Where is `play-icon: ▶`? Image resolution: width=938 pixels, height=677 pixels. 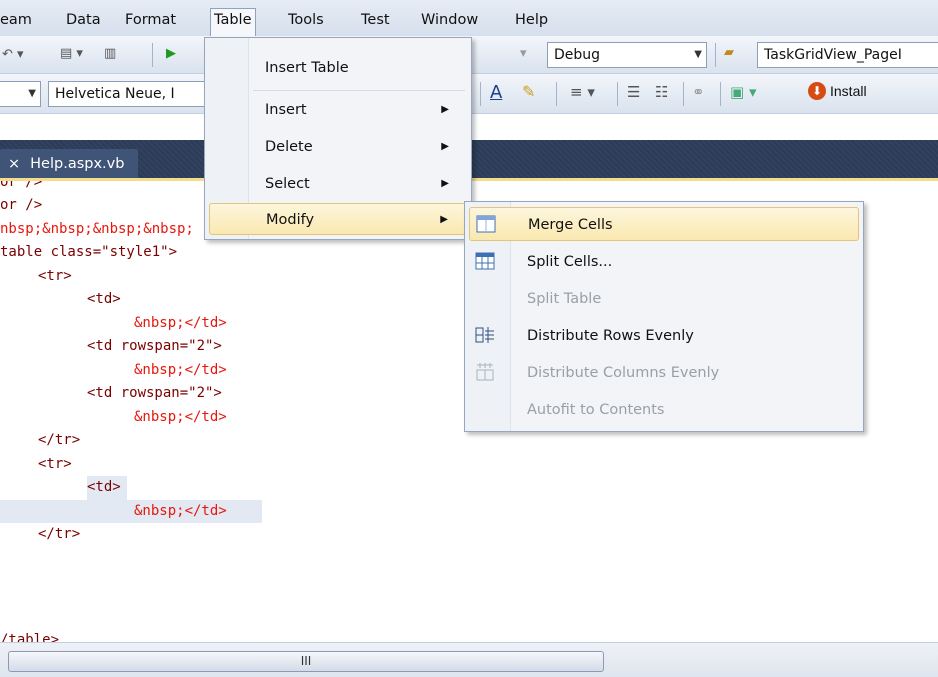
play-icon: ▶ is located at coordinates (171, 53).